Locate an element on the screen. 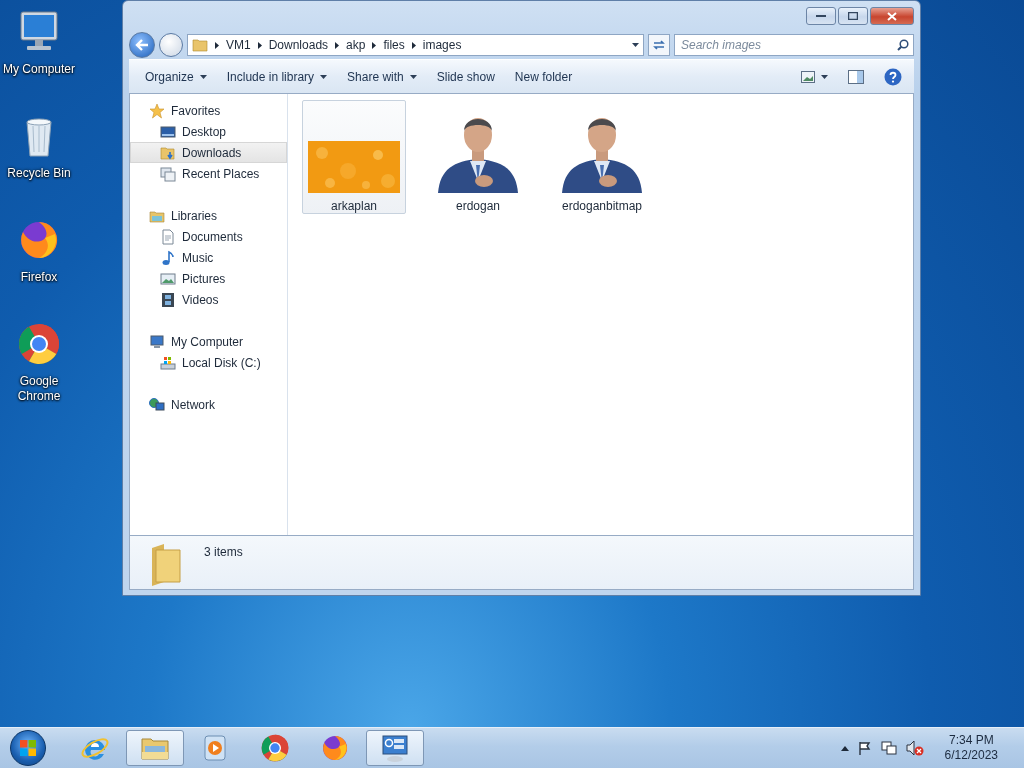 The image size is (1024, 768). minimize-icon is located at coordinates (821, 16).